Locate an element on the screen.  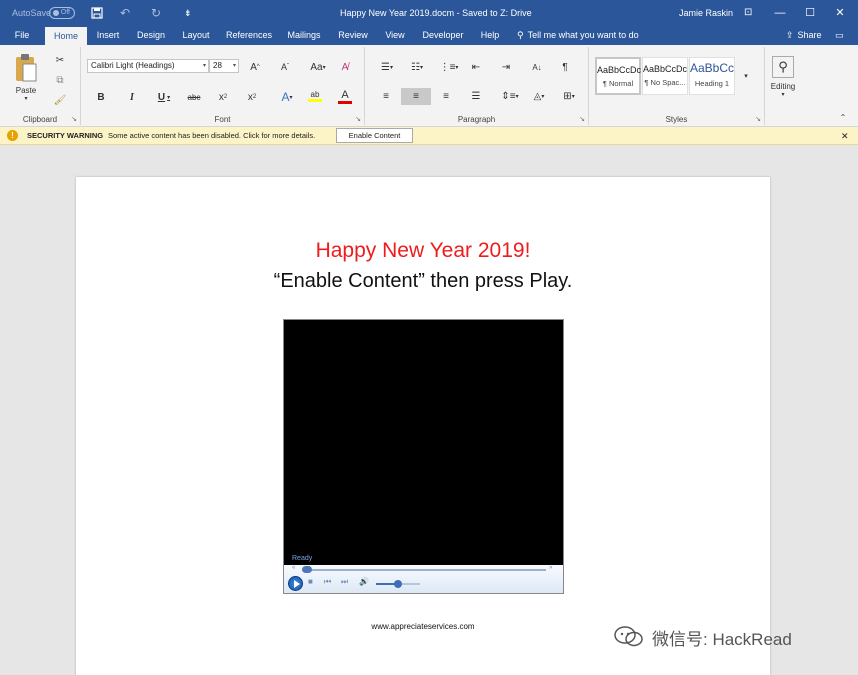
strikethrough-icon: abc is located at coordinates (194, 97).